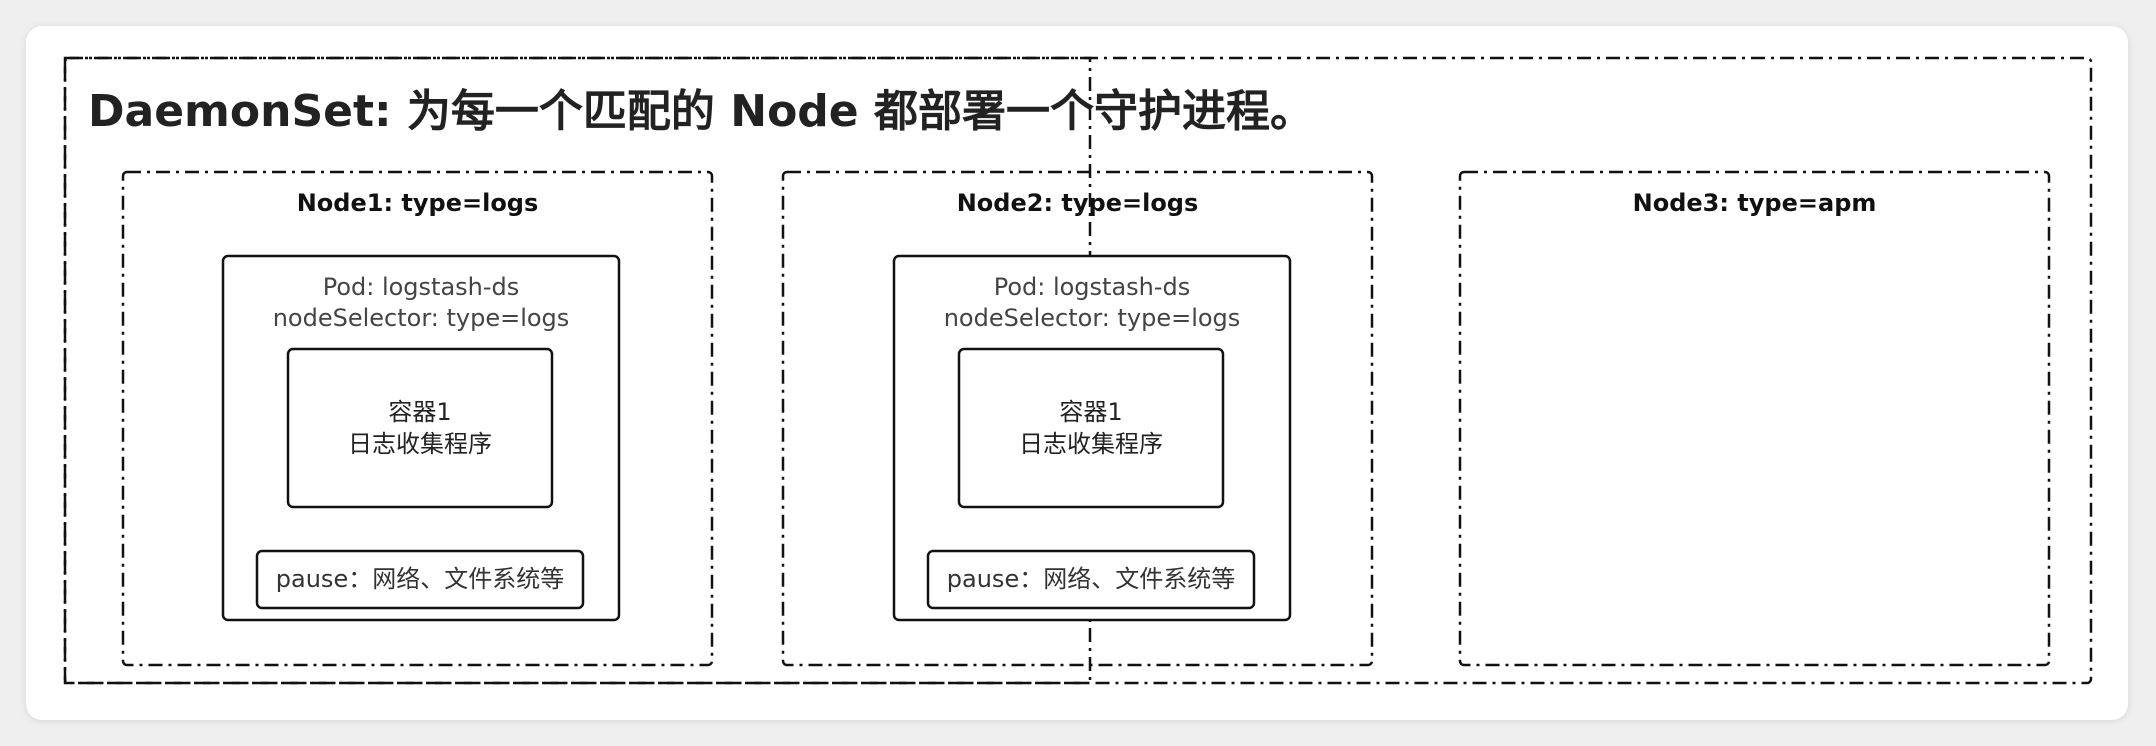 This screenshot has width=2156, height=746. Describe the element at coordinates (420, 412) in the screenshot. I see `node1-container-name: 容器1` at that location.